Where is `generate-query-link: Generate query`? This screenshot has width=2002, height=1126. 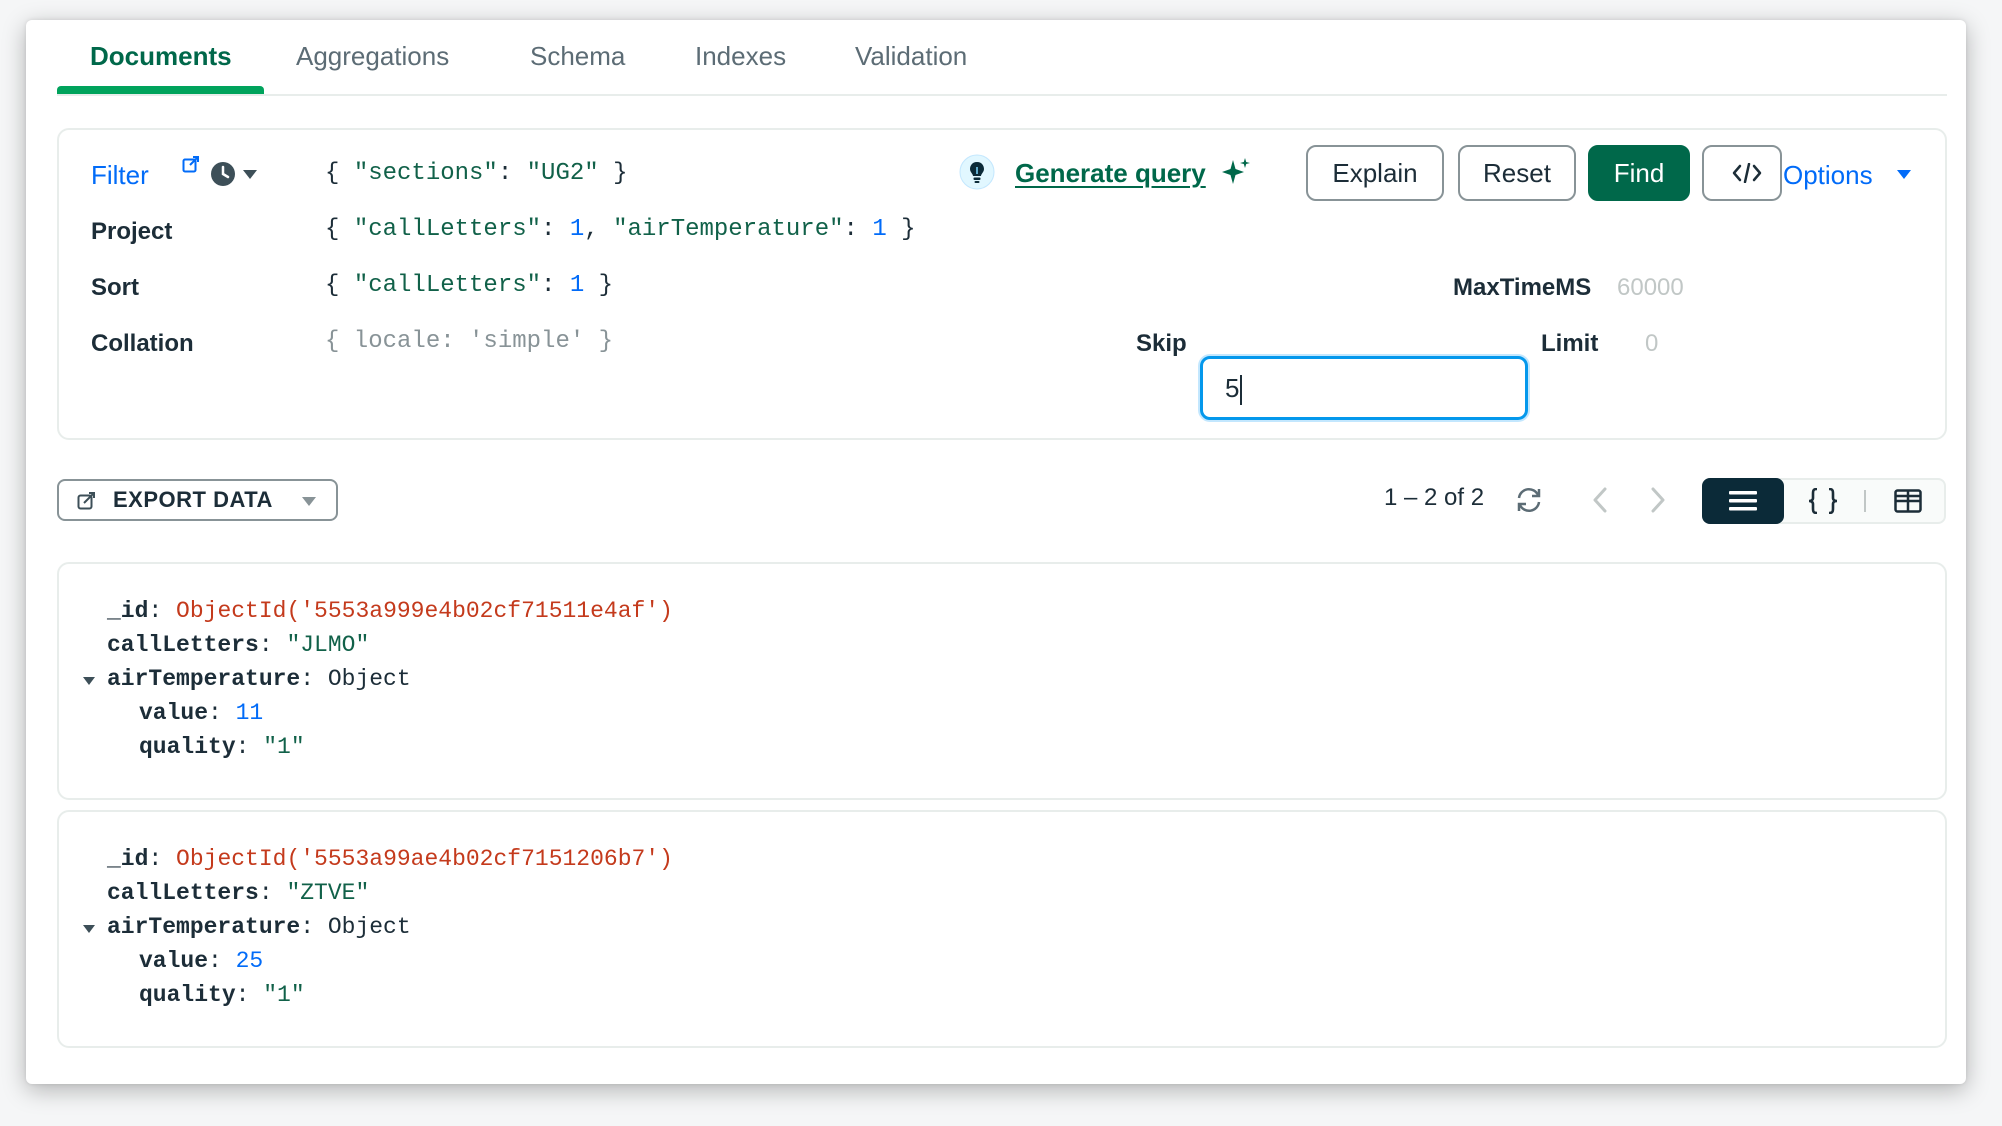 generate-query-link: Generate query is located at coordinates (1110, 173).